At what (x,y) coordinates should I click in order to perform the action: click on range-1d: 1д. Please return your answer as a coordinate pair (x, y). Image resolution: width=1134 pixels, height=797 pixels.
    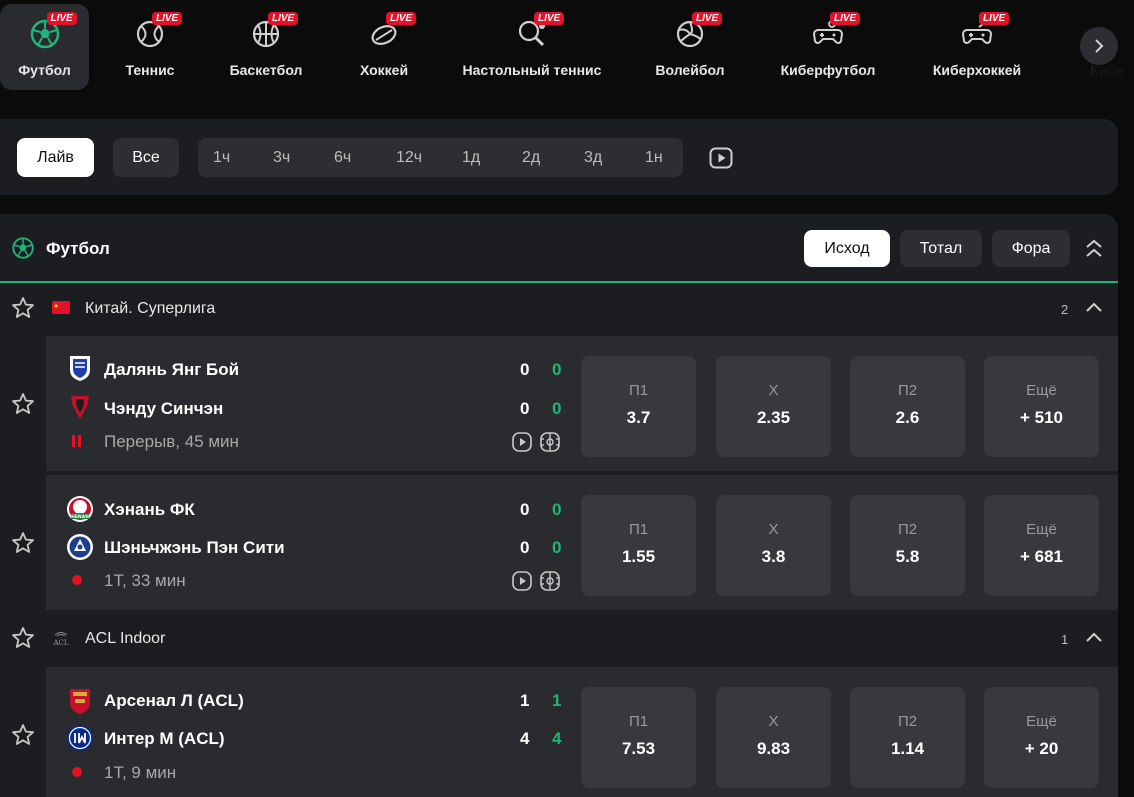
    Looking at the image, I should click on (471, 158).